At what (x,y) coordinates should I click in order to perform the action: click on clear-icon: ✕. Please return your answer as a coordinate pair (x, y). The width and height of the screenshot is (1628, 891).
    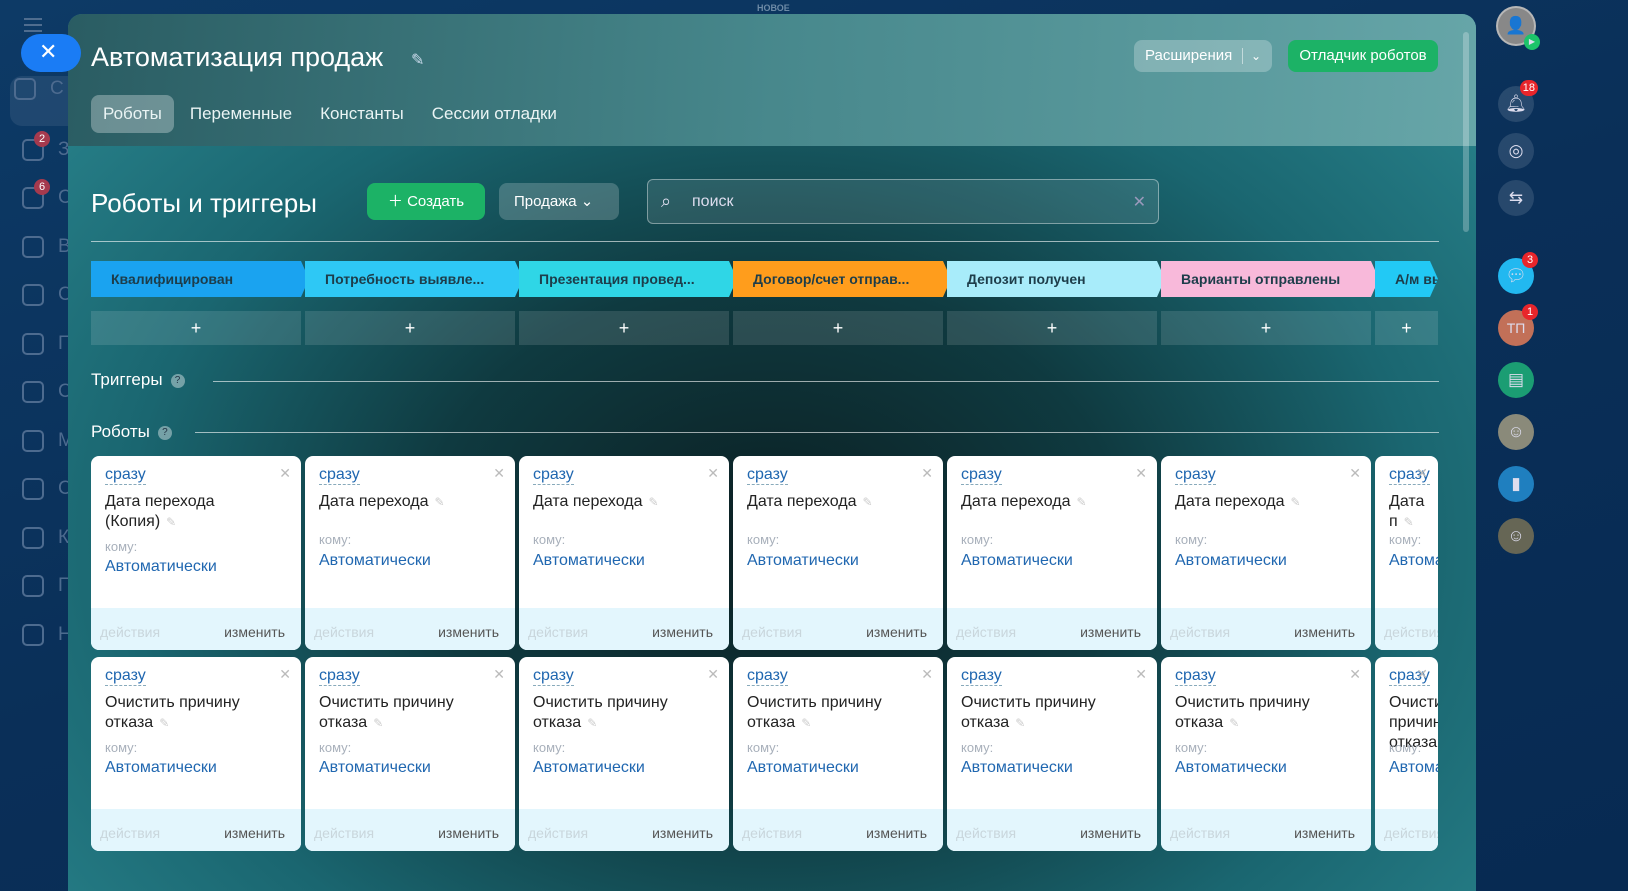
    Looking at the image, I should click on (1139, 202).